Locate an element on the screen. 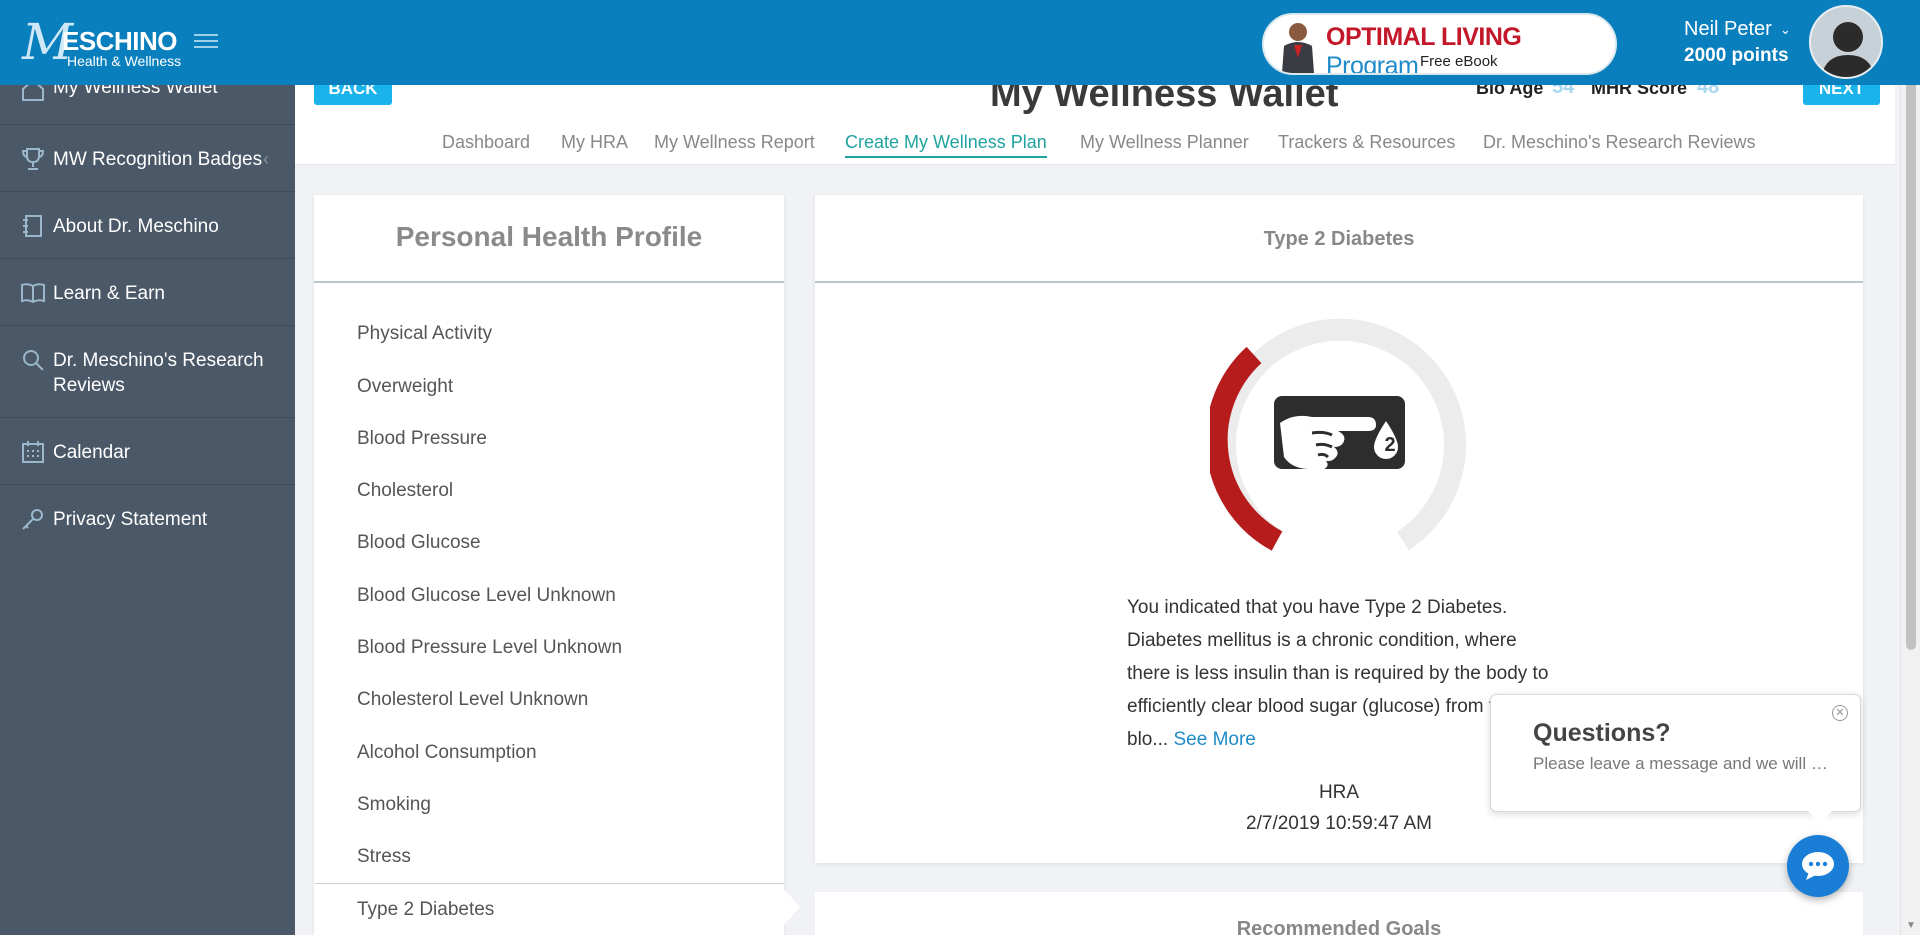 The height and width of the screenshot is (935, 1920). notebook-icon is located at coordinates (32, 226).